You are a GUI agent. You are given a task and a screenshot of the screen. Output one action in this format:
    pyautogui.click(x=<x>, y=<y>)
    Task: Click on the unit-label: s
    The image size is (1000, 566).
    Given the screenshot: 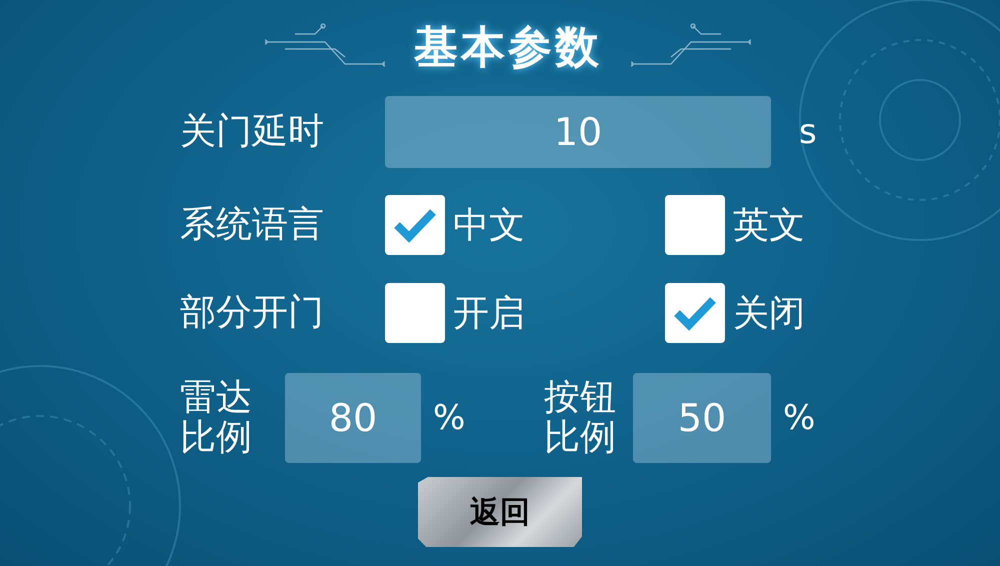 What is the action you would take?
    pyautogui.click(x=808, y=132)
    